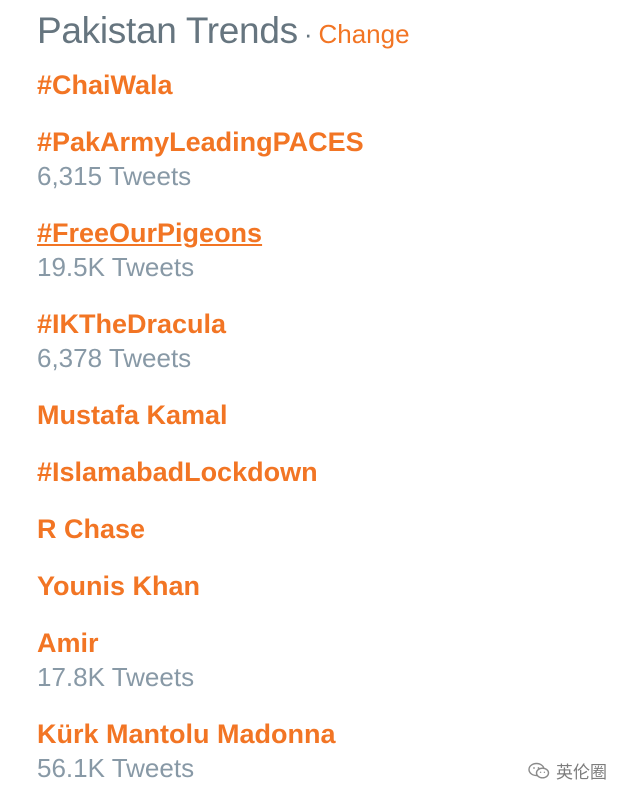 The image size is (625, 805). I want to click on trend-item: Kürk Mantolu Madonna 56.1K Tweets, so click(317, 751).